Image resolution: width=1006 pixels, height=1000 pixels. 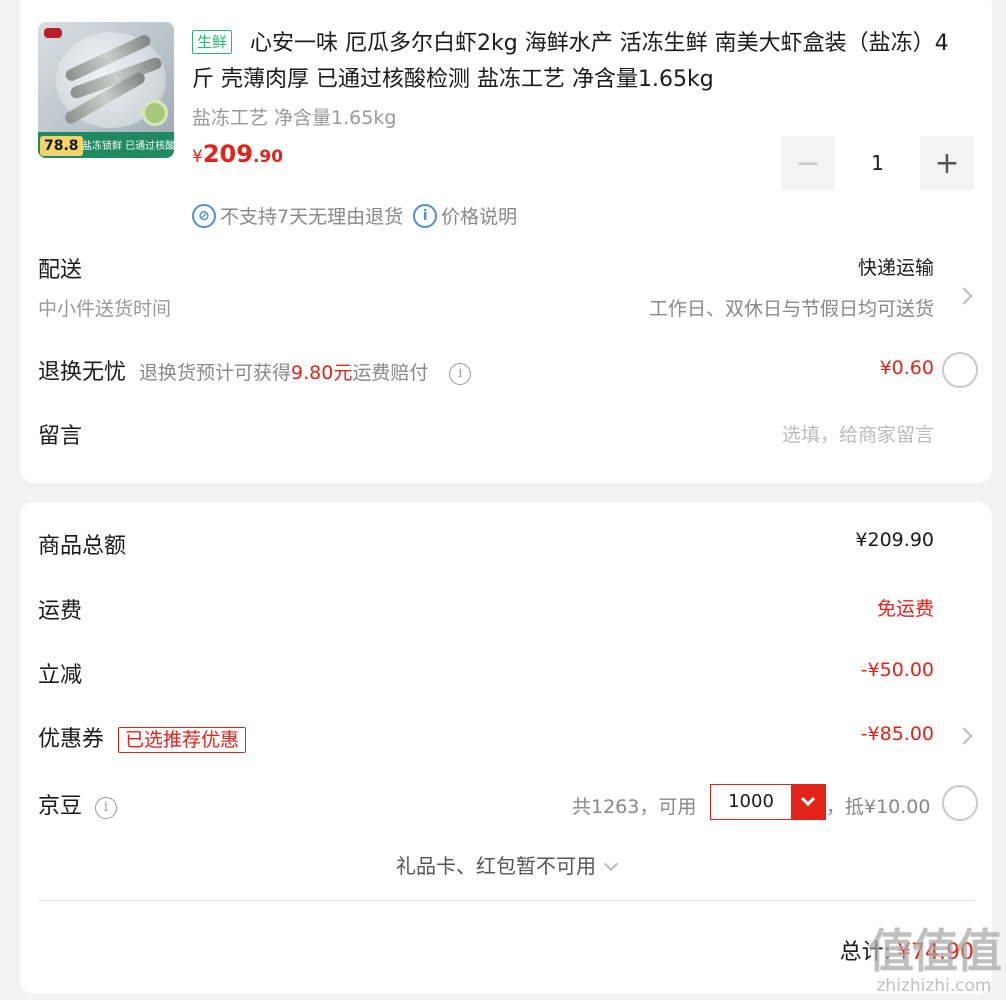 I want to click on thumb-banner-text: 盐冻锁鲜 已通过核酸检测, so click(x=128, y=146).